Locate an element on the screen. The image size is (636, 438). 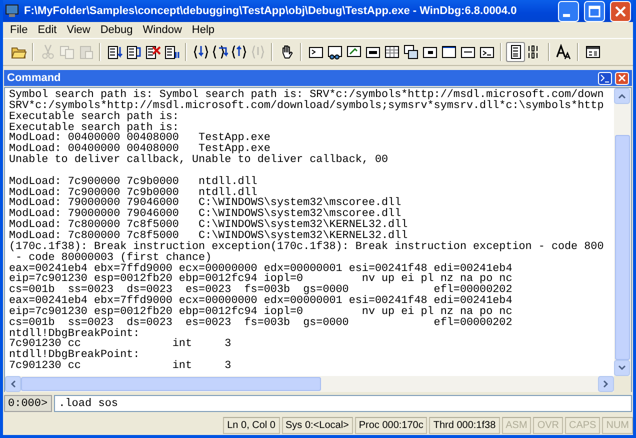
scroll-left-button is located at coordinates (13, 384).